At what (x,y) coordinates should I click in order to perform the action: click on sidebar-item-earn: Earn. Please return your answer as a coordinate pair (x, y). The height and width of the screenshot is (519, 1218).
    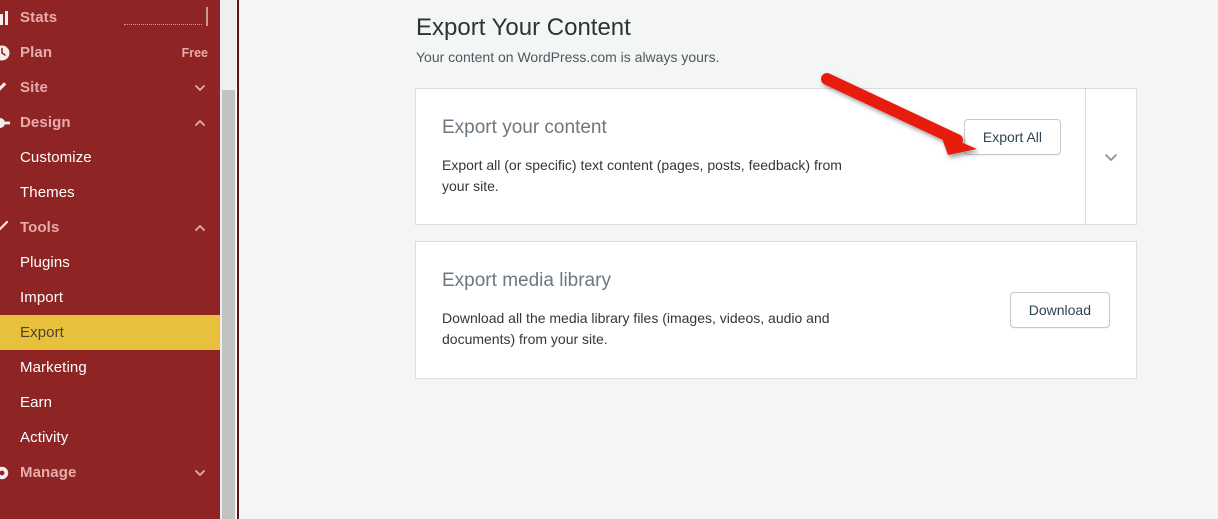
    Looking at the image, I should click on (110, 402).